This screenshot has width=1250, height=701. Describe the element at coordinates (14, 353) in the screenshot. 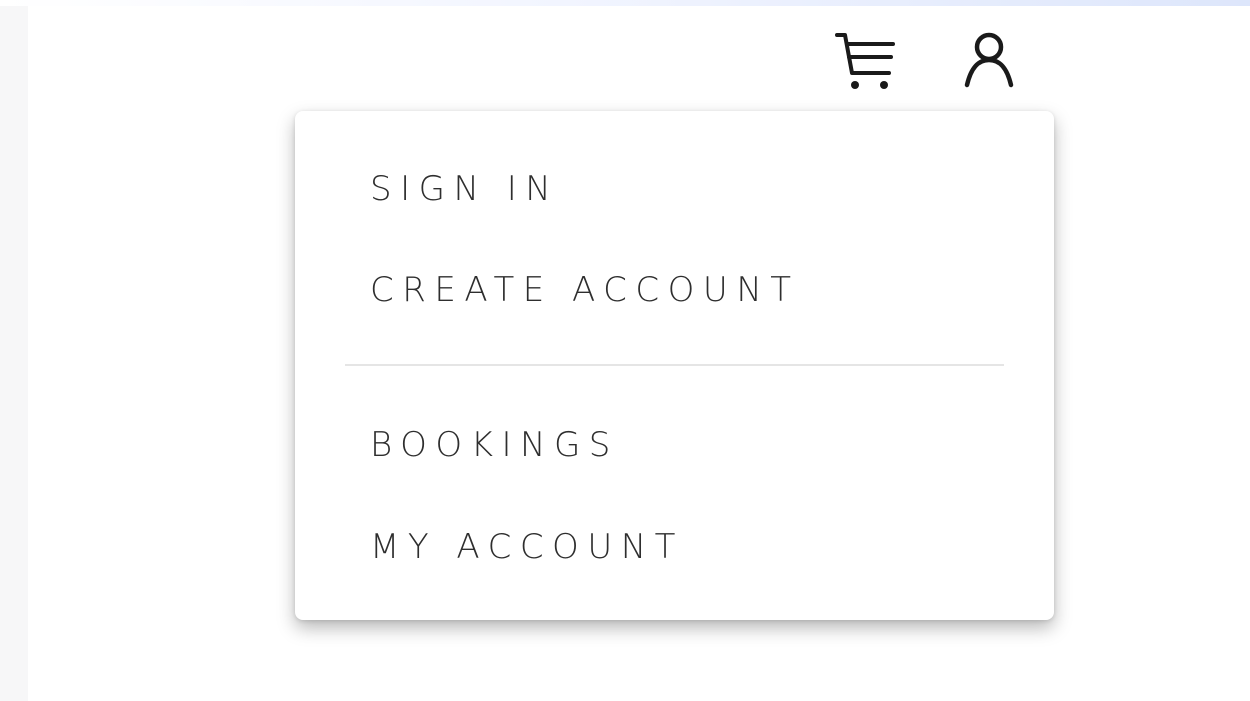

I see `left-gutter` at that location.